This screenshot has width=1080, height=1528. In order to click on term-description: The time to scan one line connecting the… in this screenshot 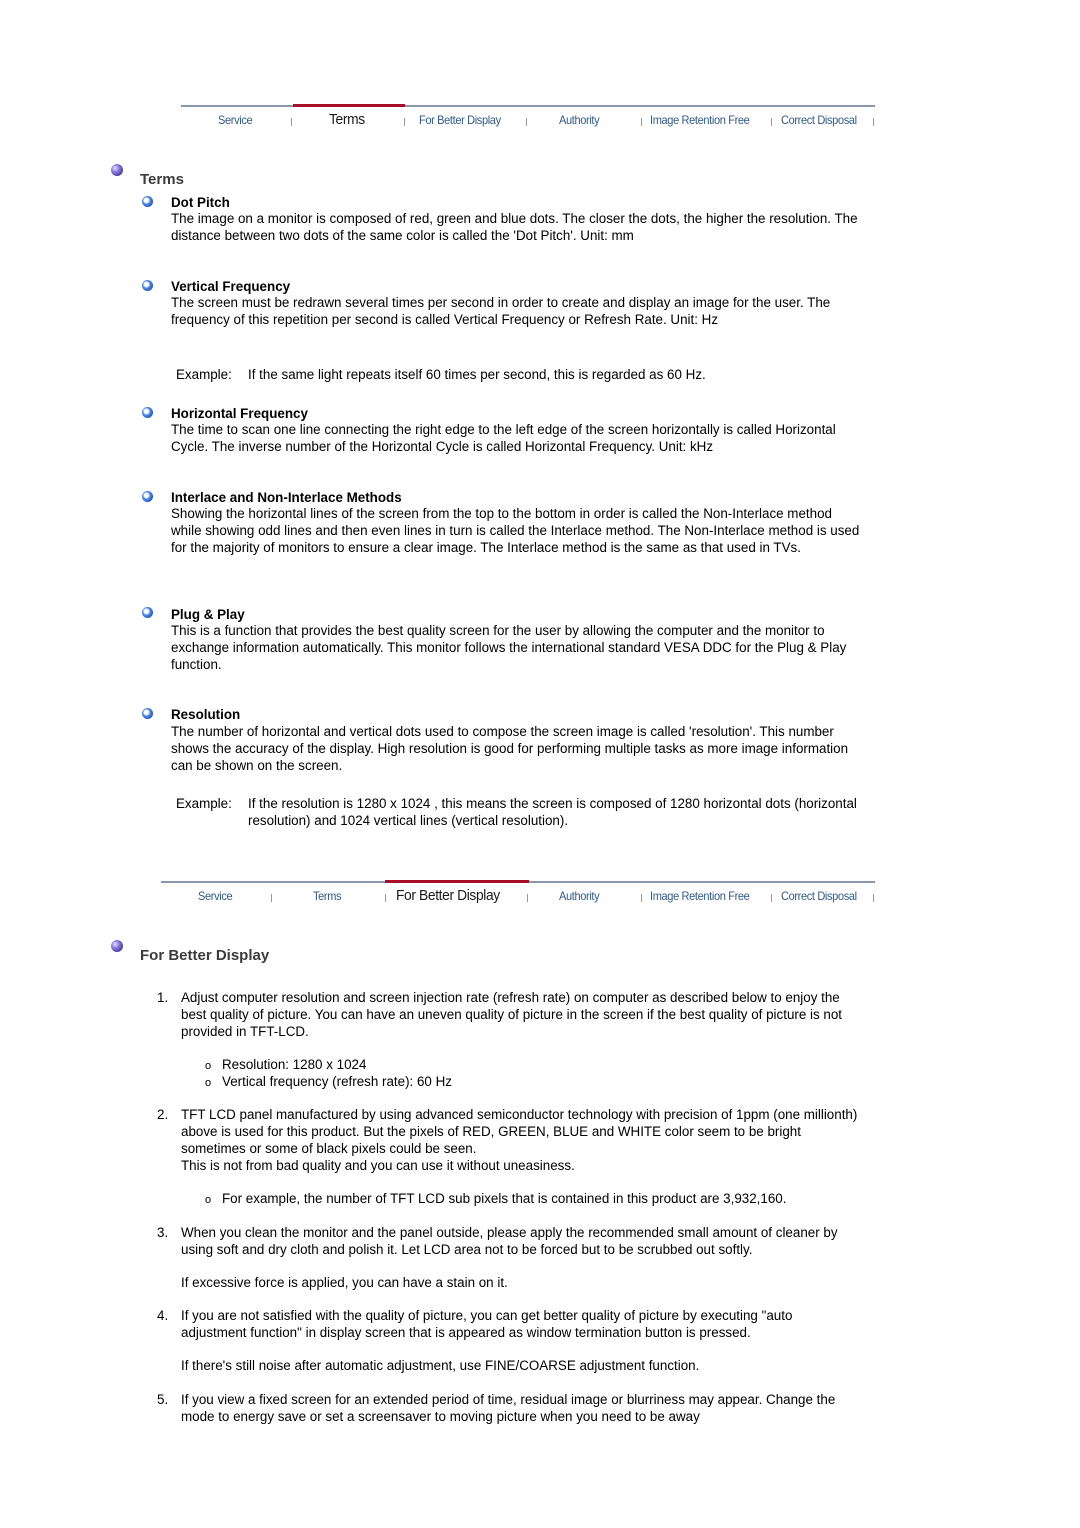, I will do `click(503, 438)`.